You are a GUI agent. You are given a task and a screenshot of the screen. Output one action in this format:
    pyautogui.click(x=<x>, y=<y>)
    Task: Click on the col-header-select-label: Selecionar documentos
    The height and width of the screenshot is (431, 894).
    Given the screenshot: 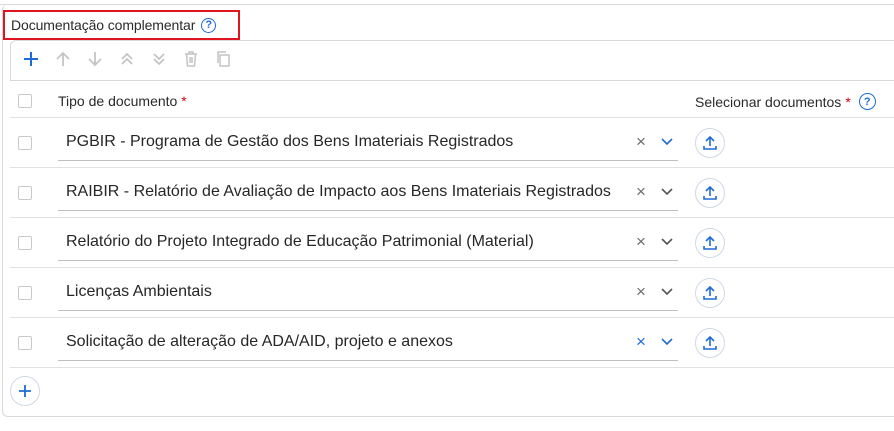 What is the action you would take?
    pyautogui.click(x=768, y=101)
    